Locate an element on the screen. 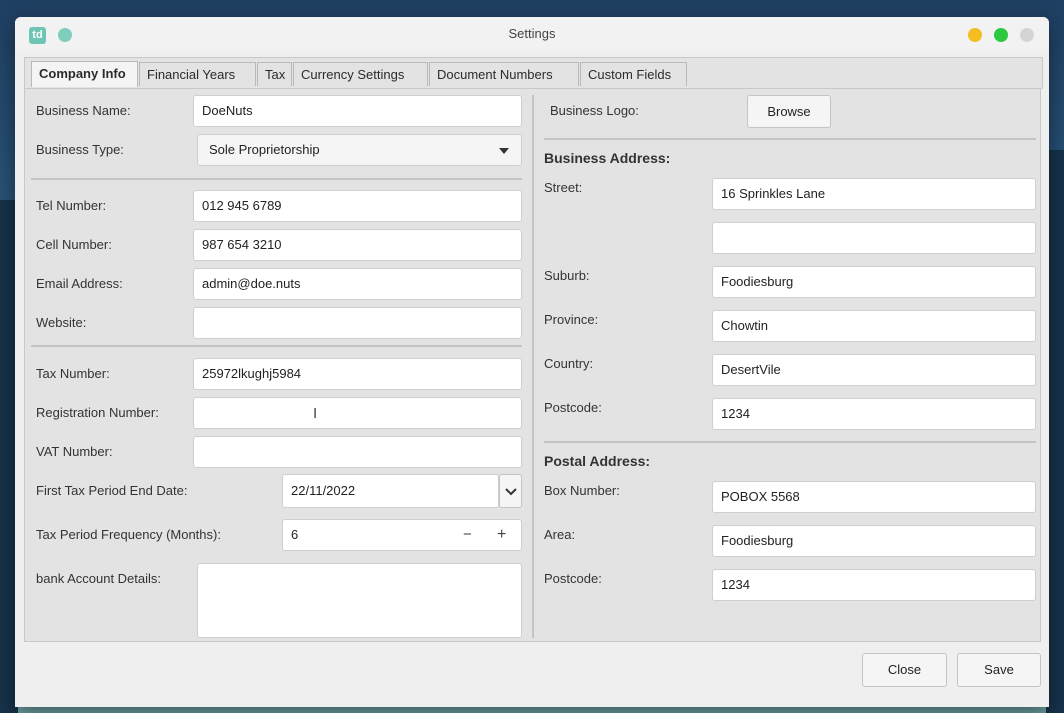 The height and width of the screenshot is (713, 1064). province-input: Chowtin is located at coordinates (874, 326).